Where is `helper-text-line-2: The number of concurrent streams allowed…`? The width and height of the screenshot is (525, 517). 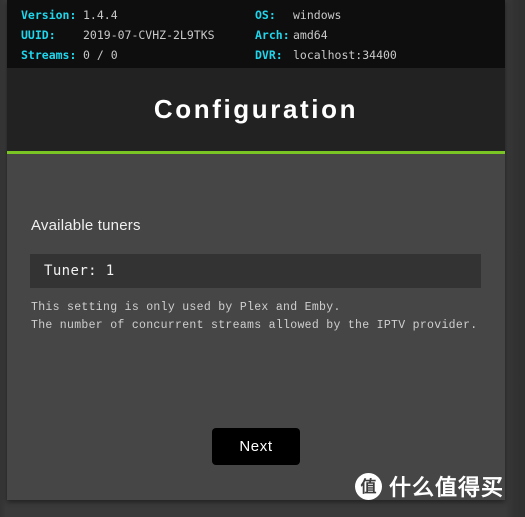
helper-text-line-2: The number of concurrent streams allowed… is located at coordinates (254, 325).